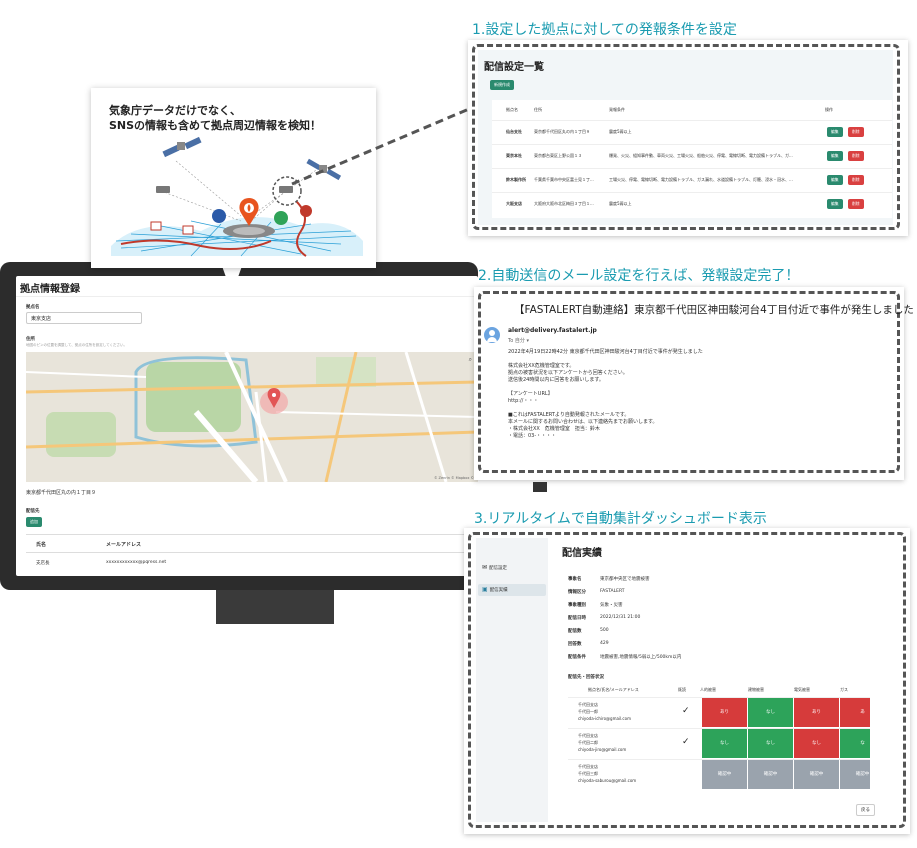 This screenshot has width=917, height=848. I want to click on detail-value: 気象・災害, so click(611, 605).